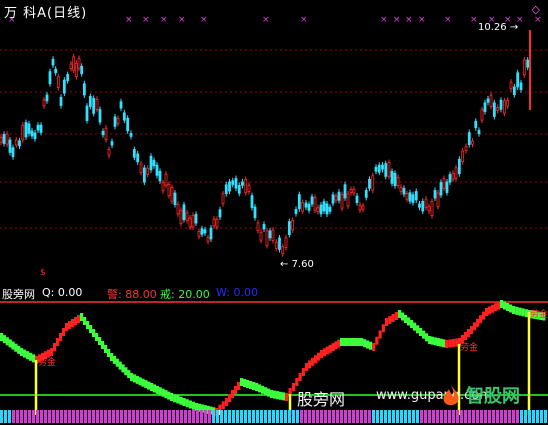 The height and width of the screenshot is (425, 548). What do you see at coordinates (46, 13) in the screenshot?
I see `chart-title: 万 科A(日线)` at bounding box center [46, 13].